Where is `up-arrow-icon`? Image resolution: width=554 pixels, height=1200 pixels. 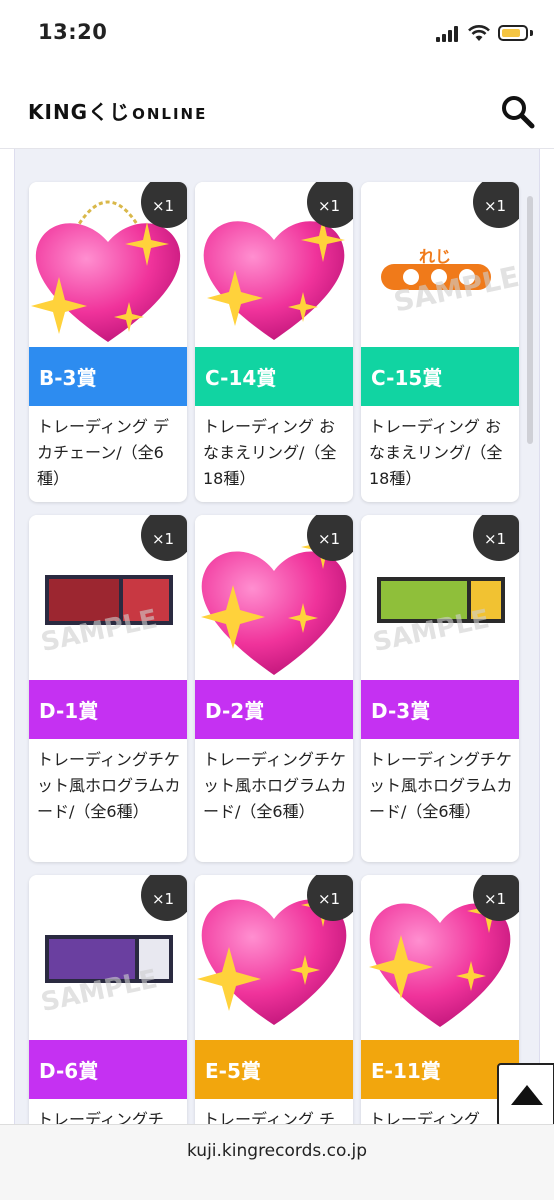 up-arrow-icon is located at coordinates (527, 1095).